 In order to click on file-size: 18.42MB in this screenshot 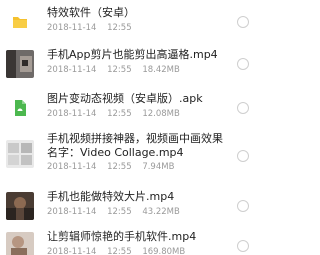, I will do `click(161, 70)`.